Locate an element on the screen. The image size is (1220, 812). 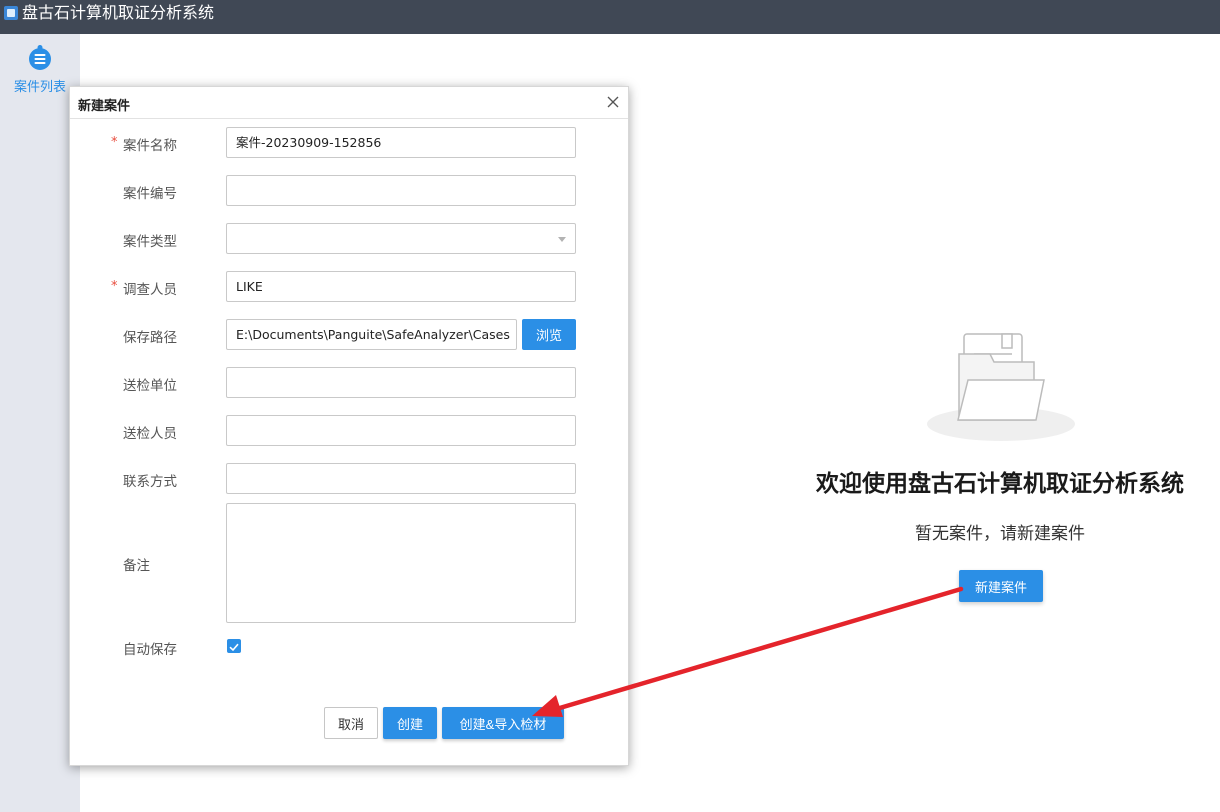
contact-label: 联系方式 is located at coordinates (150, 482).